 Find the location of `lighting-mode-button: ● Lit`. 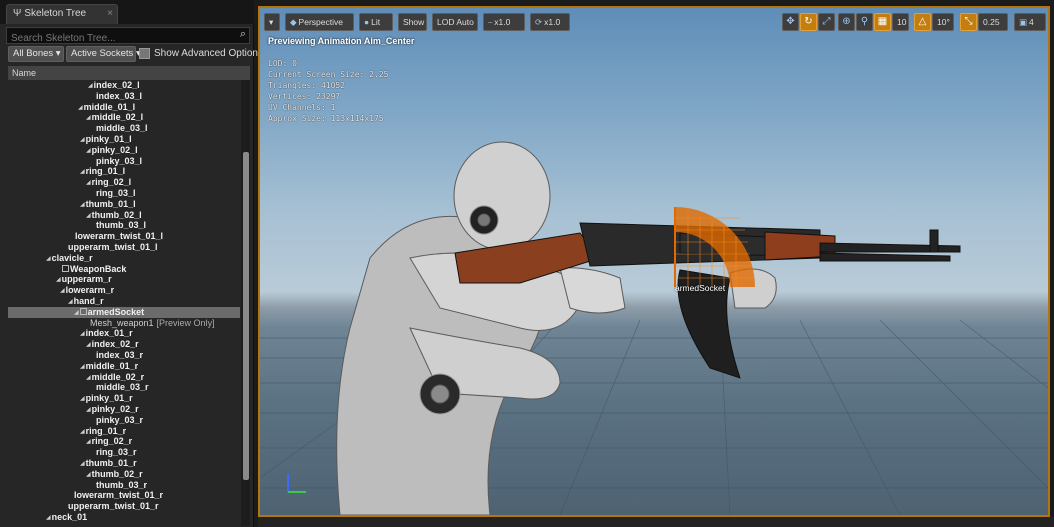

lighting-mode-button: ● Lit is located at coordinates (376, 22).